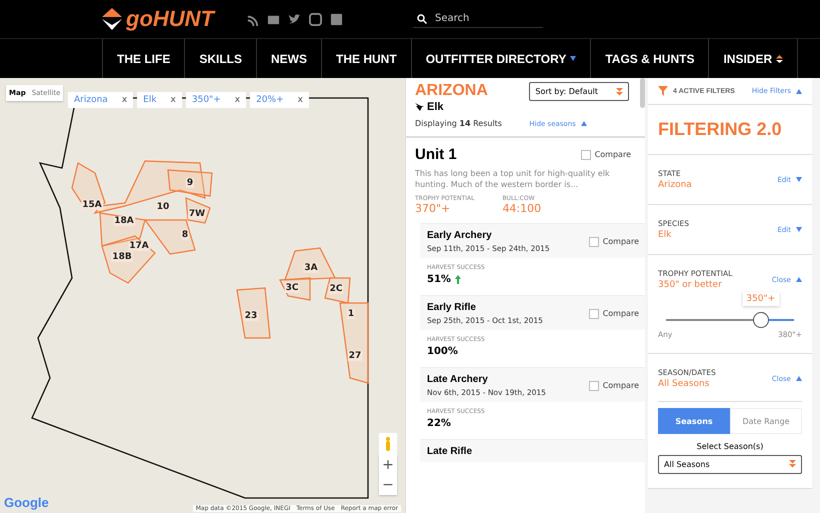 This screenshot has width=820, height=513. What do you see at coordinates (433, 209) in the screenshot?
I see `stat-value: 370"+` at bounding box center [433, 209].